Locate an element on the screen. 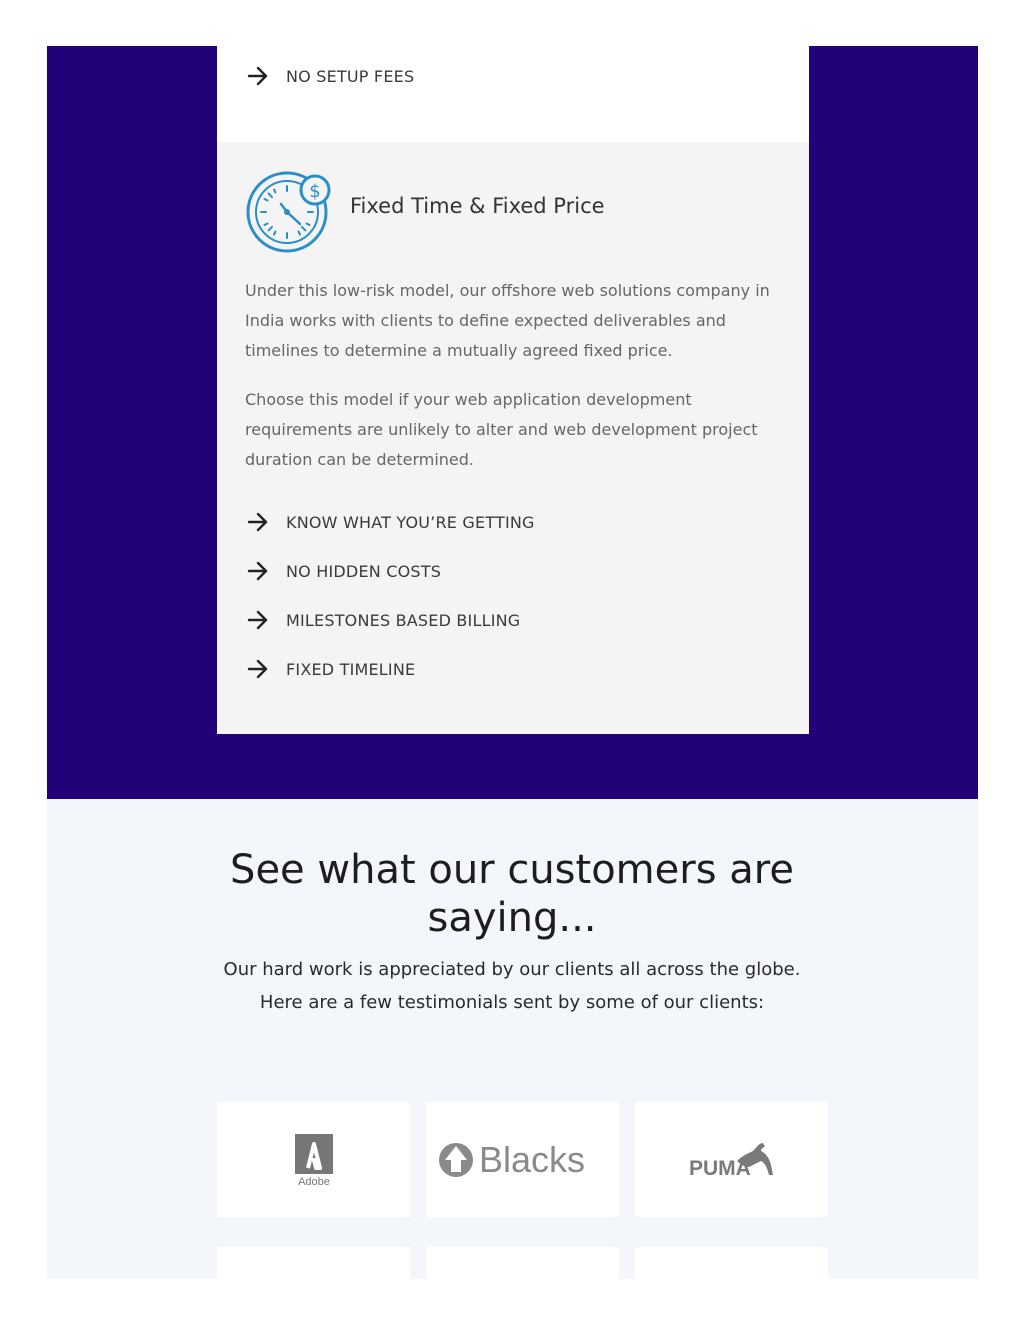  feature-item: NO HIDDEN COSTS is located at coordinates (344, 571).